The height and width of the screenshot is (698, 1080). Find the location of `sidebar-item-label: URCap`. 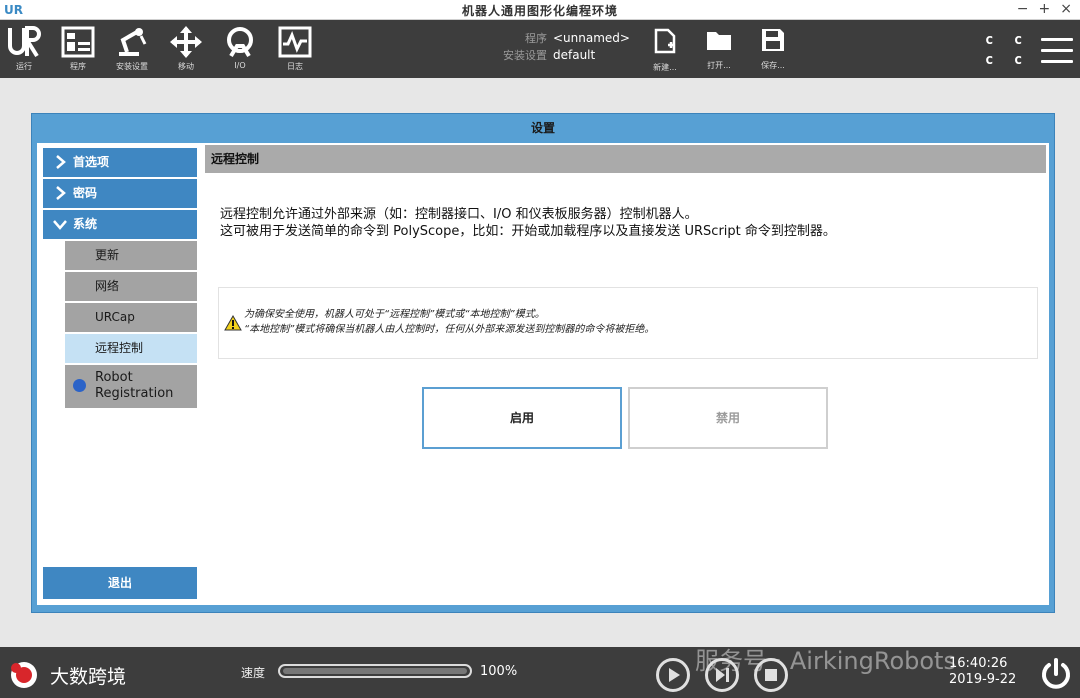

sidebar-item-label: URCap is located at coordinates (115, 317).